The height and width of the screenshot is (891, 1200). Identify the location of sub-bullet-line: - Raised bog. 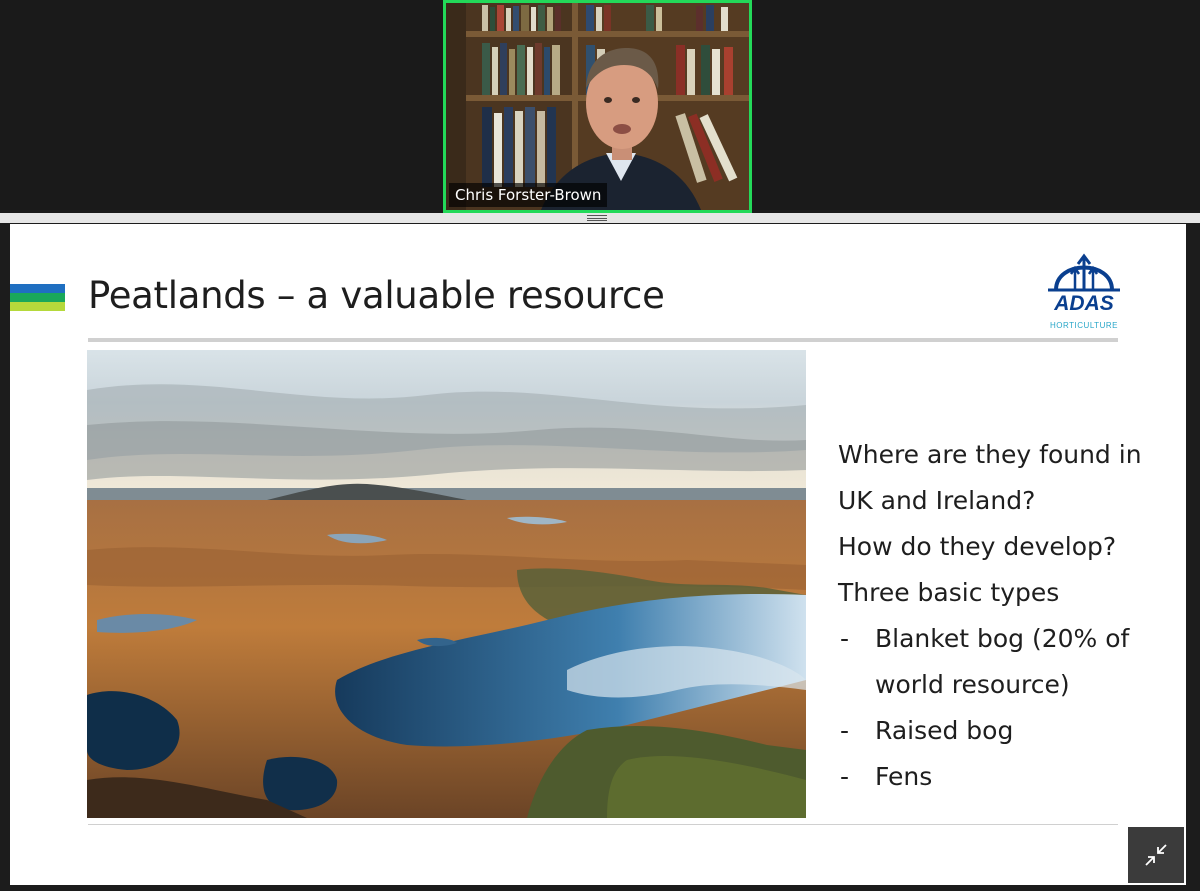
(1008, 731).